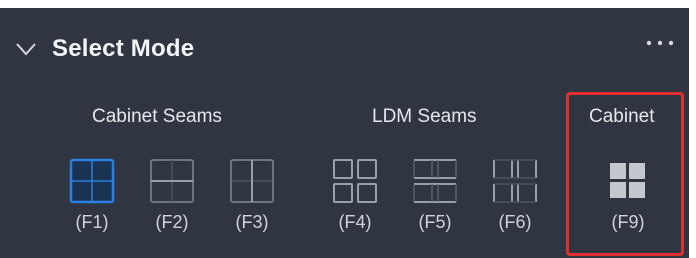 The width and height of the screenshot is (696, 258). What do you see at coordinates (435, 222) in the screenshot?
I see `shortcut-f5-label: (F5)` at bounding box center [435, 222].